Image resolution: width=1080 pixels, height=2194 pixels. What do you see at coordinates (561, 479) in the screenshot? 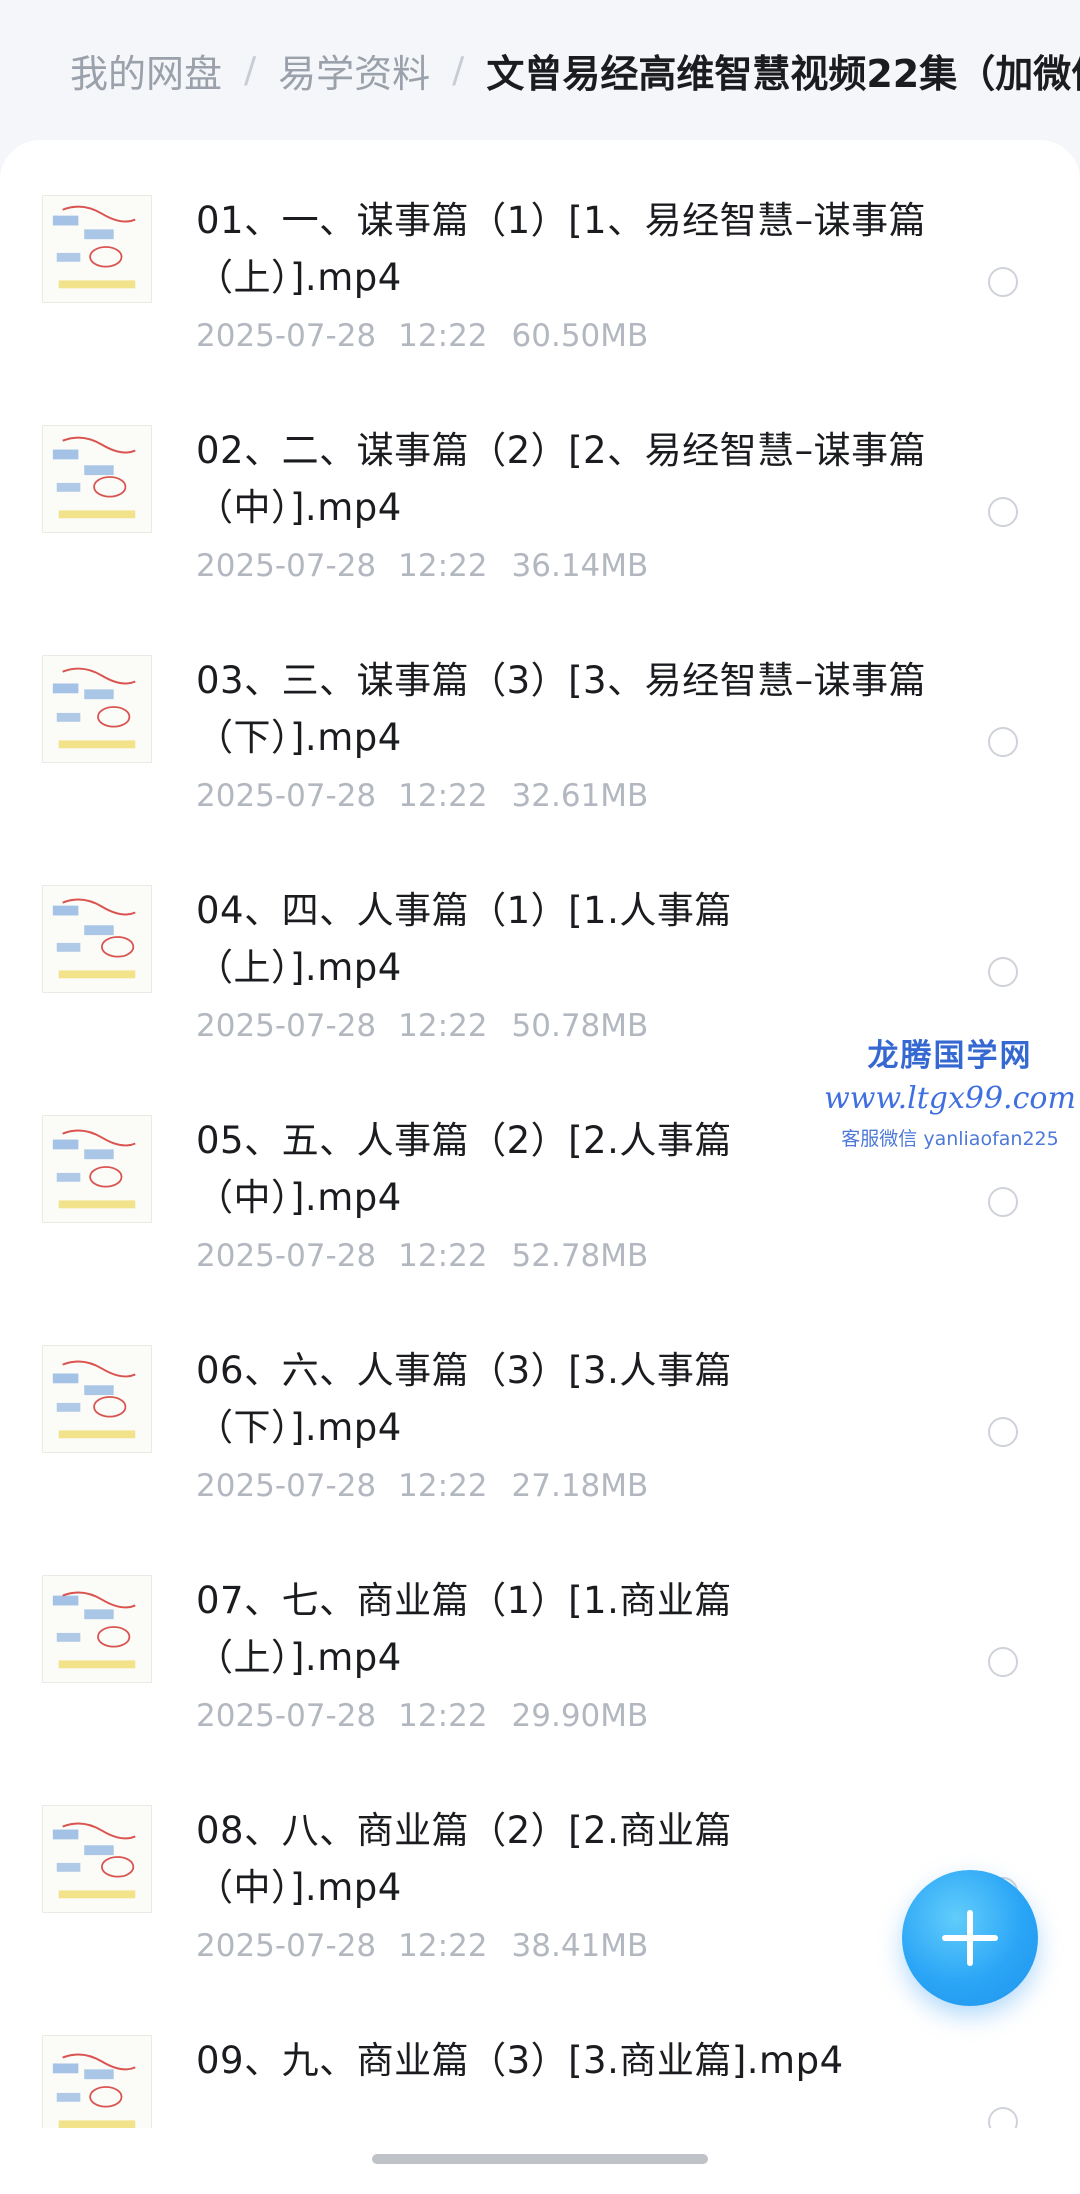
I see `file-name: 02、二、谋事篇（2）[2、易经智慧–谋事篇（中）].mp4` at bounding box center [561, 479].